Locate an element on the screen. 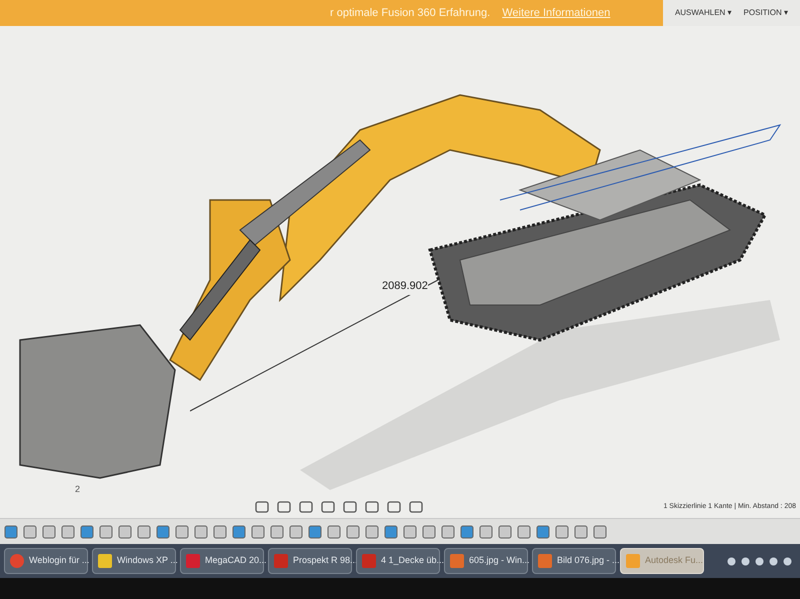 The image size is (800, 599). banner-text: r optimale Fusion 360 Erfahrung. is located at coordinates (410, 13).